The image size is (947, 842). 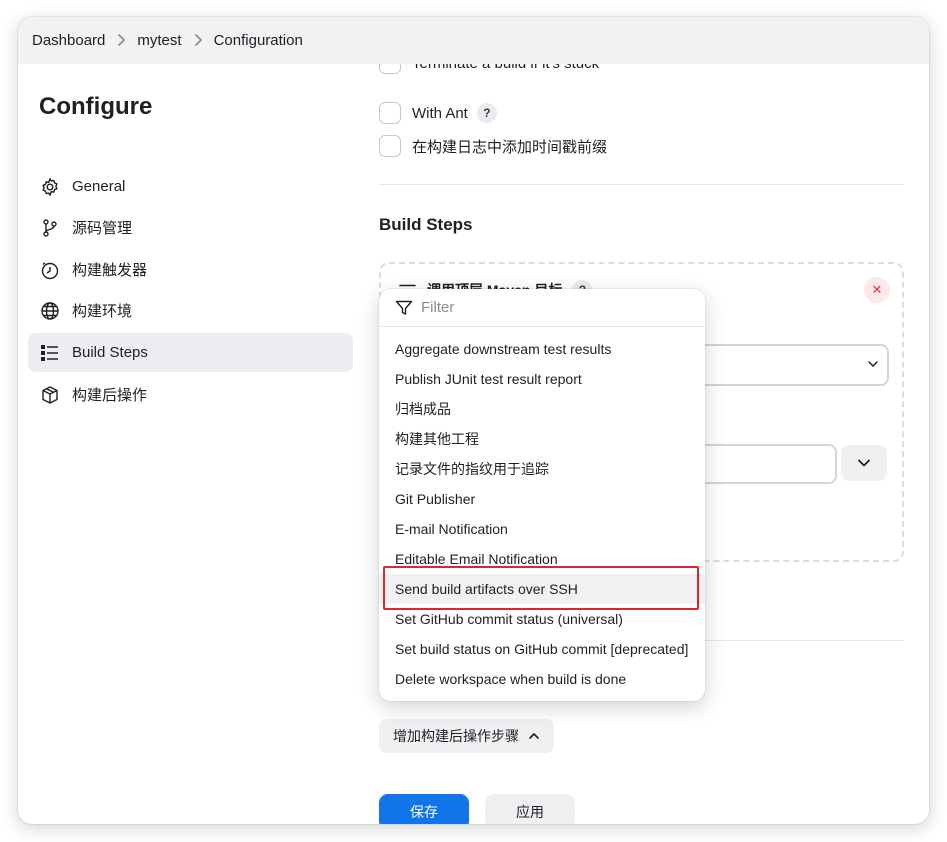 I want to click on menu-item-send-artifacts-ssh: Send build artifacts over SSH, so click(x=542, y=589).